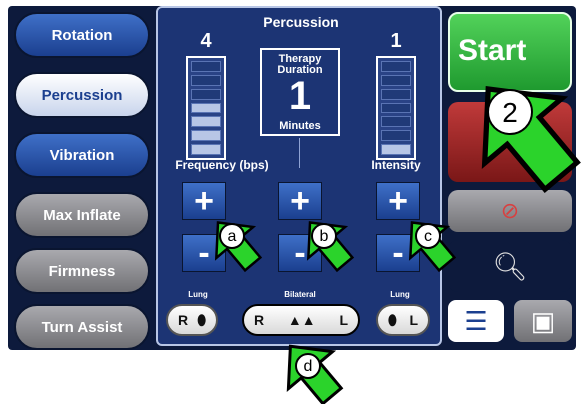  Describe the element at coordinates (232, 236) in the screenshot. I see `label-a: a` at that location.